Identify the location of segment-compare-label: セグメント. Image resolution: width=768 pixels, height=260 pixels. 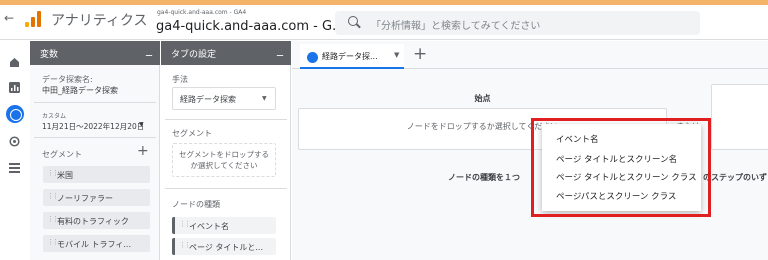
(192, 133).